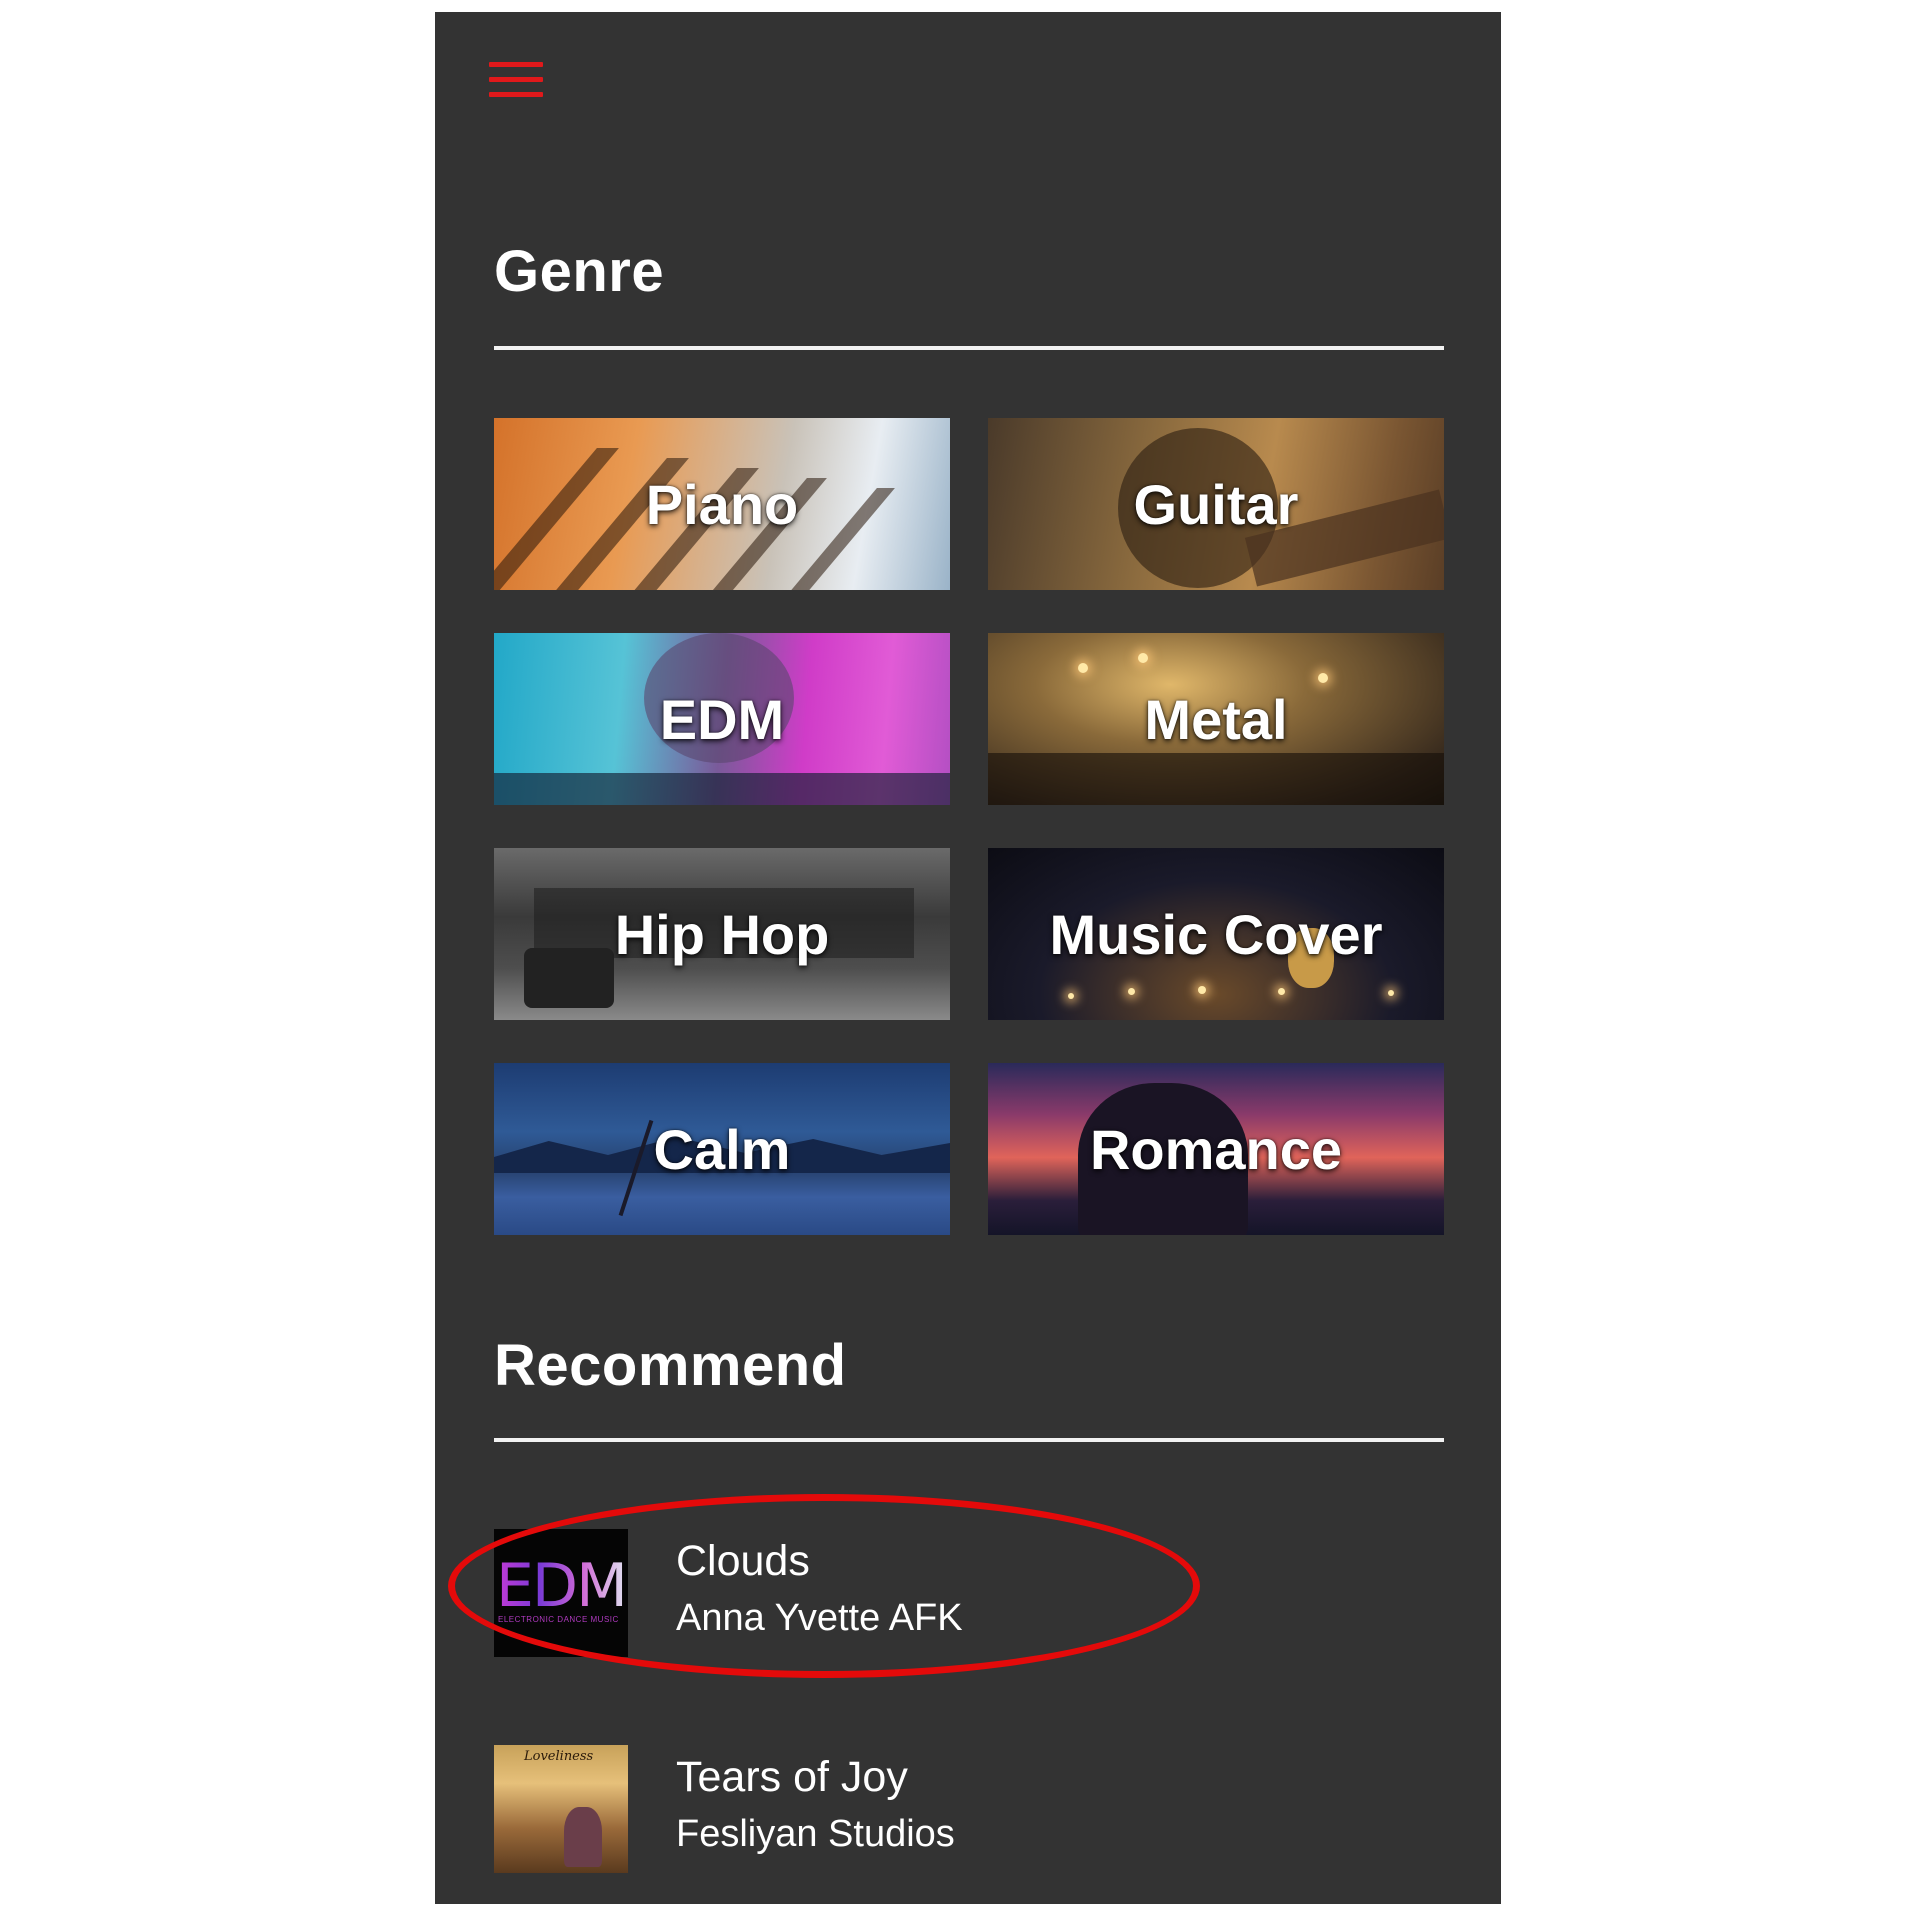 This screenshot has width=1920, height=1920. What do you see at coordinates (944, 1812) in the screenshot?
I see `track-item-tears-of-joy: Loveliness Tears of Joy Fesliyan Studios` at bounding box center [944, 1812].